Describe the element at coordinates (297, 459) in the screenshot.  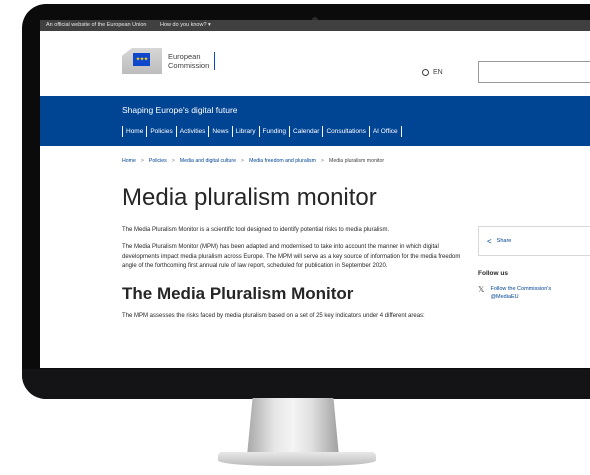
I see `monitor-stand-base` at that location.